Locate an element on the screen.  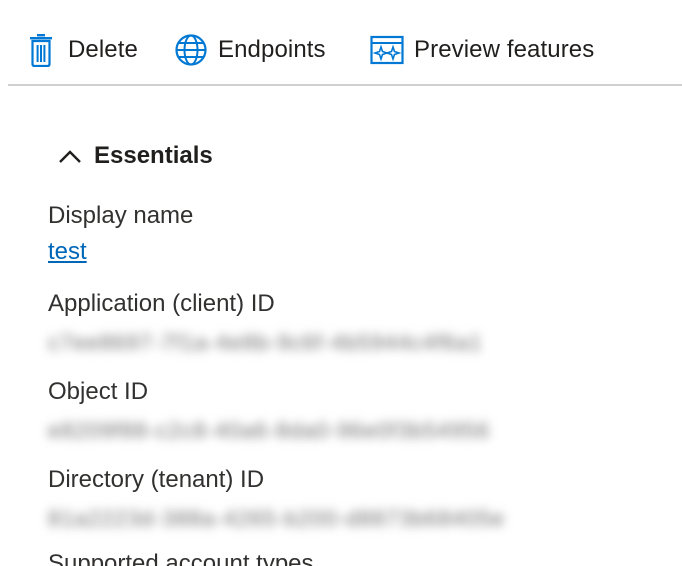
tenant-id-label: Directory (tenant) ID is located at coordinates (156, 479).